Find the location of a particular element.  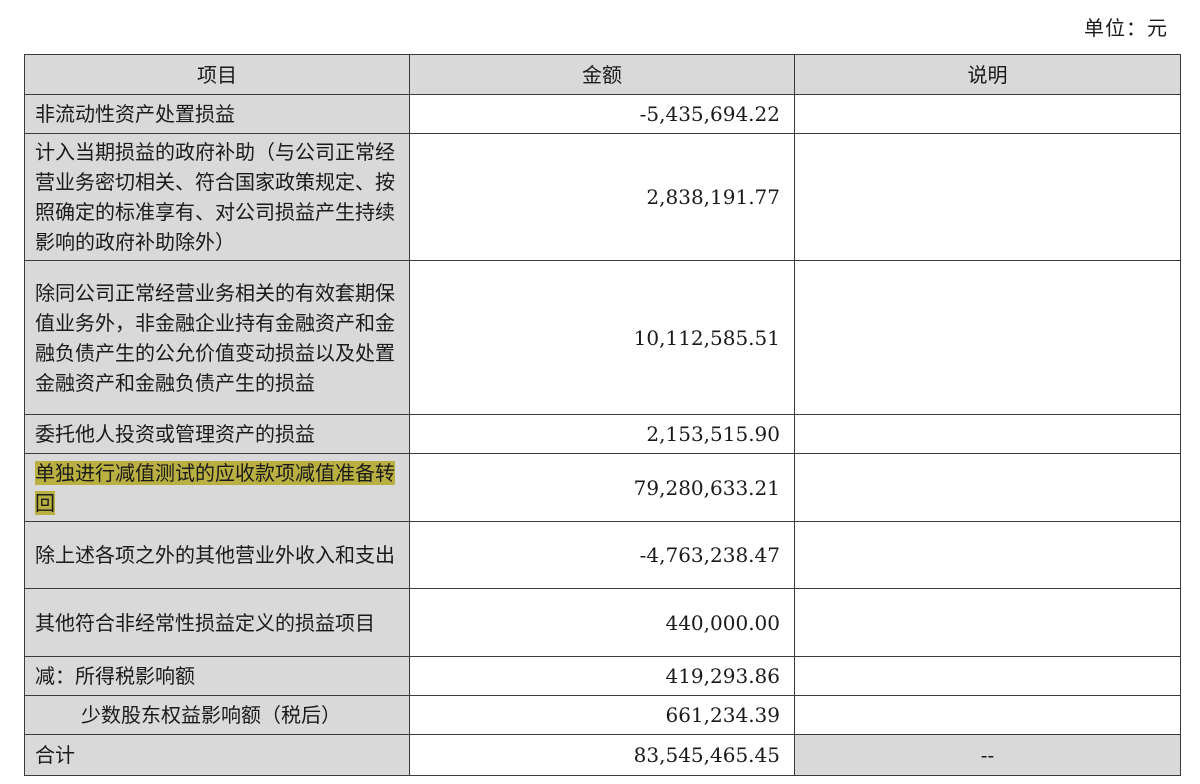

row-amount: 661,234.39 is located at coordinates (602, 715).